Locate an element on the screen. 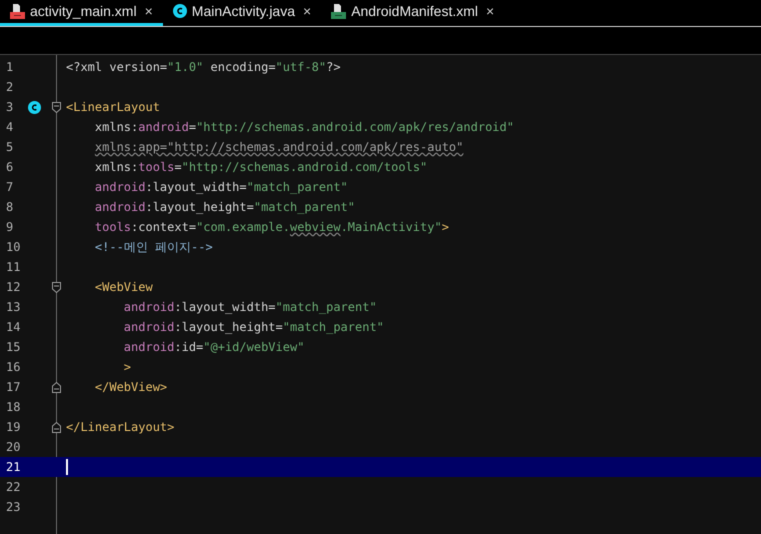 The image size is (761, 534). line-number: 17 is located at coordinates (13, 387).